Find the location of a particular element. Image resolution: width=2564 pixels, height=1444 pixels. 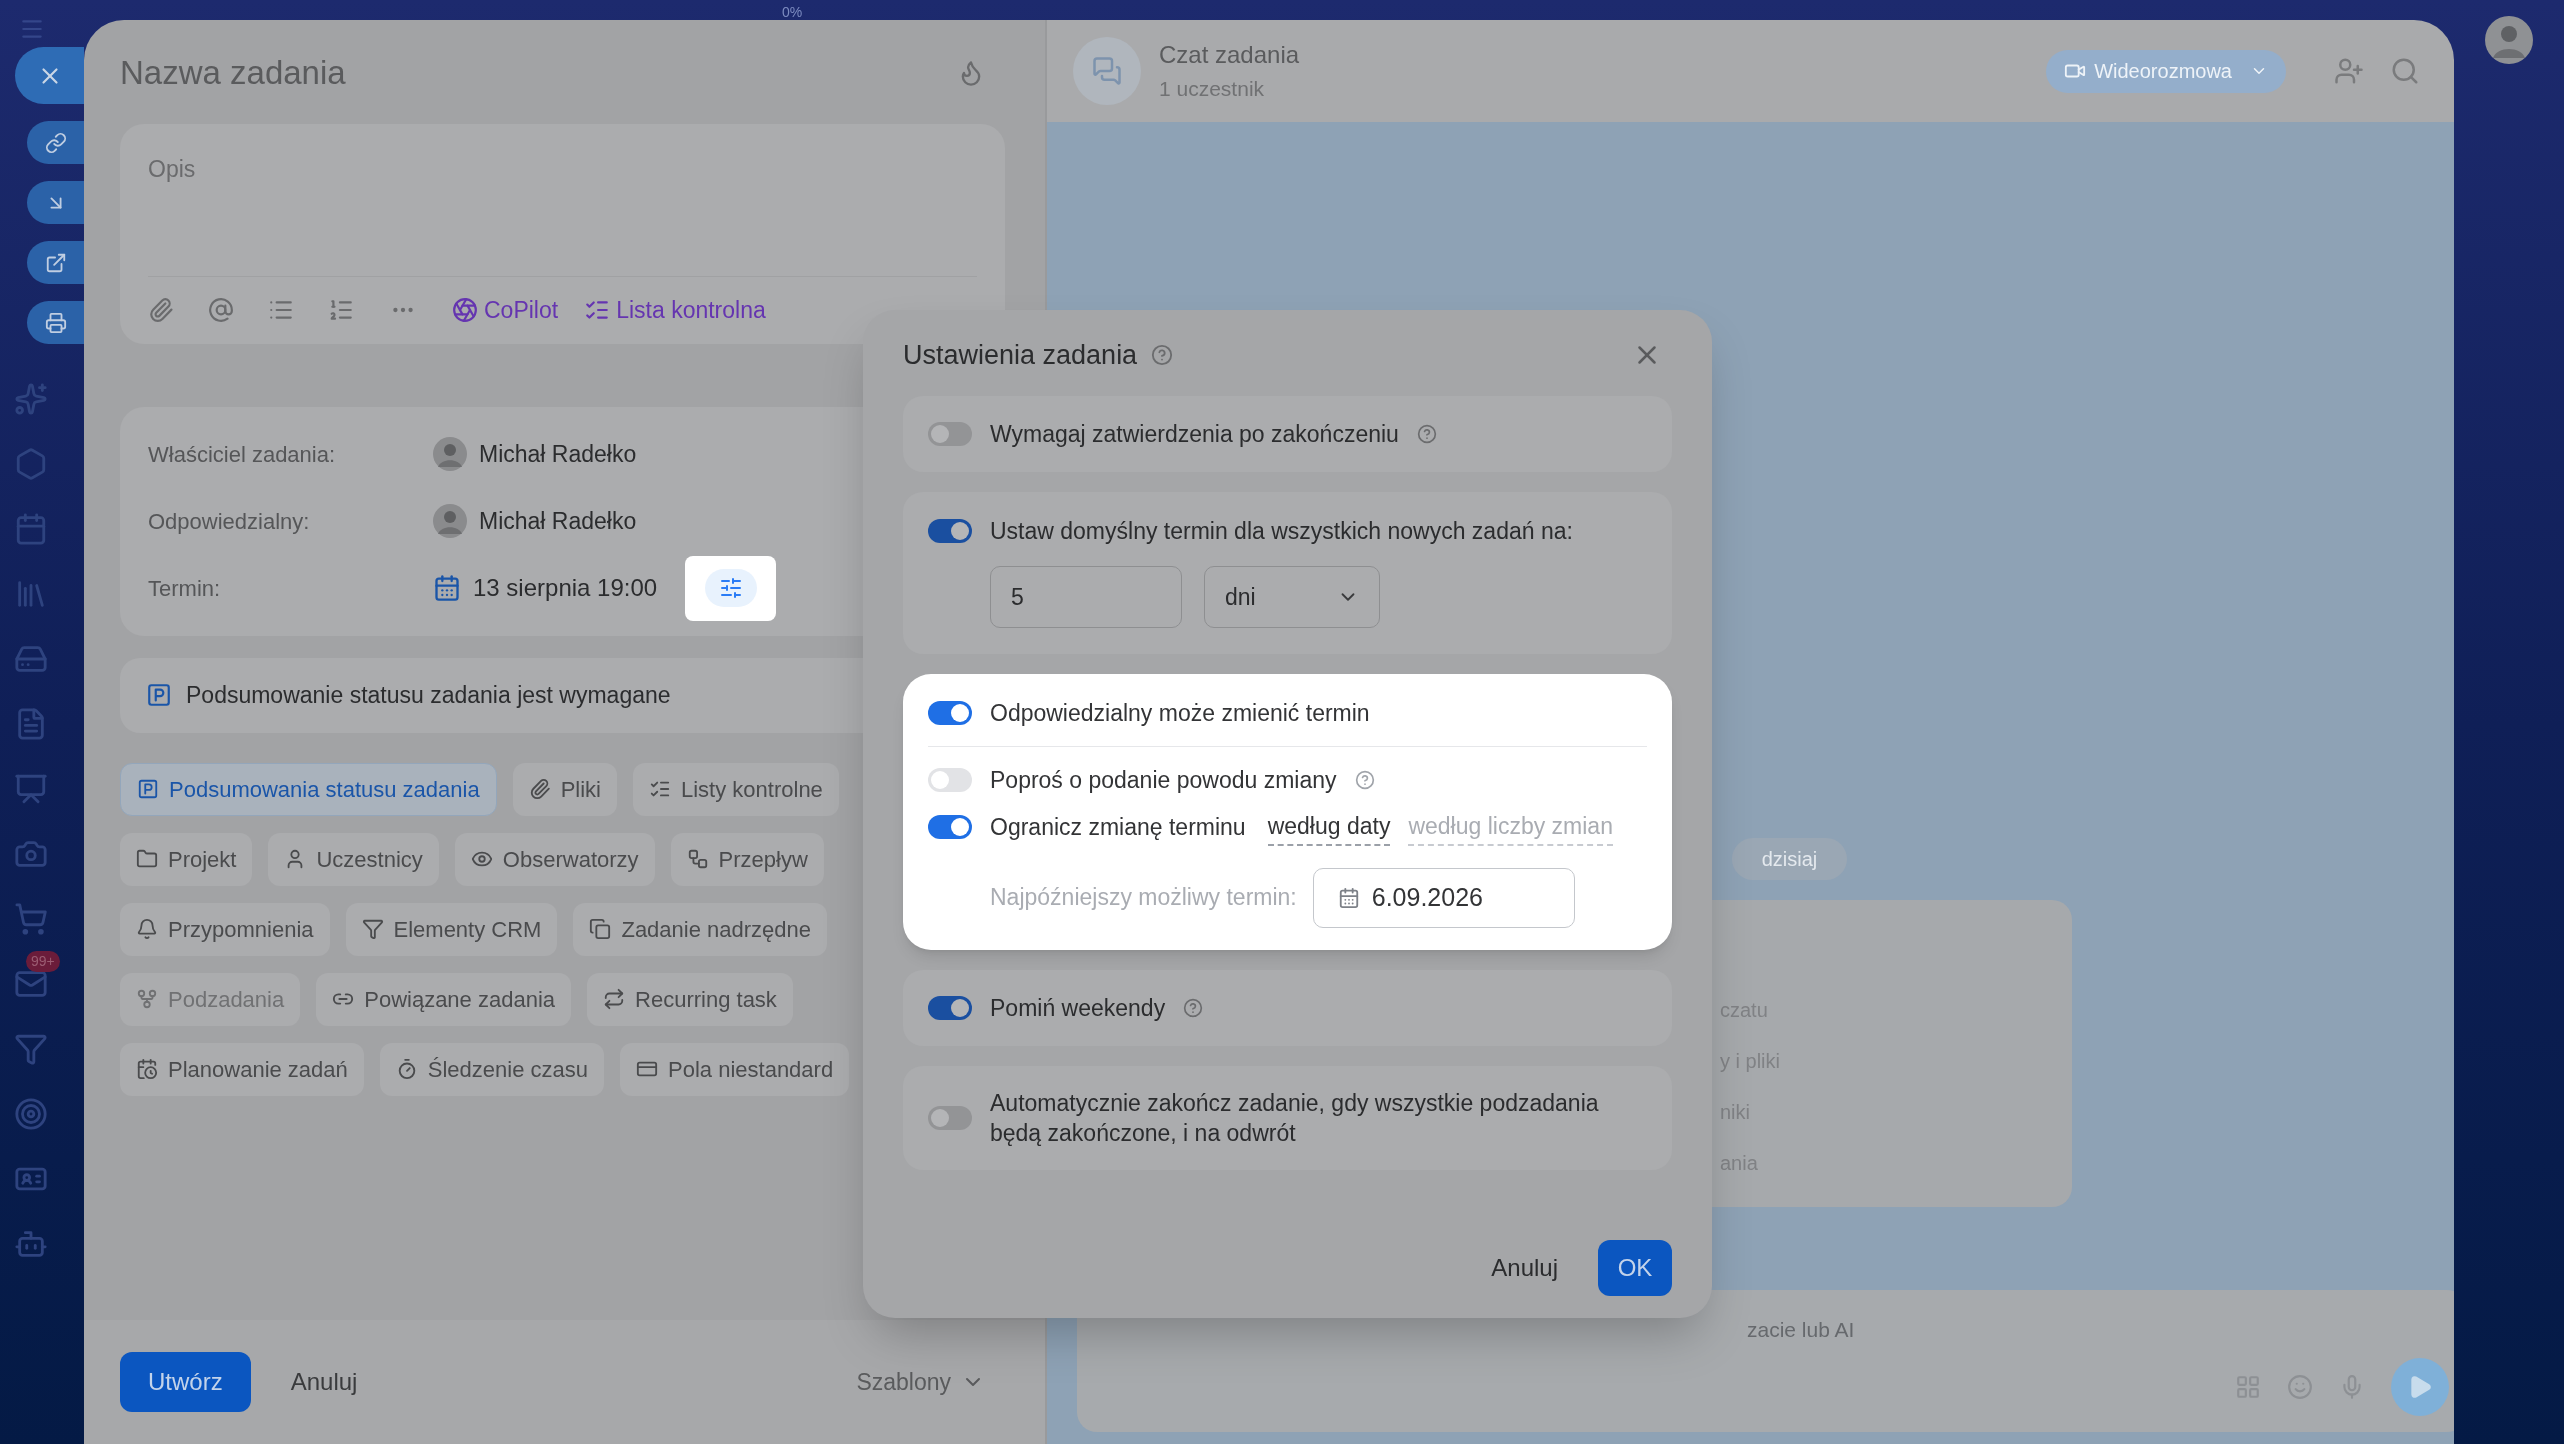

input-placeholder: zacie lub AI is located at coordinates (1801, 1330).